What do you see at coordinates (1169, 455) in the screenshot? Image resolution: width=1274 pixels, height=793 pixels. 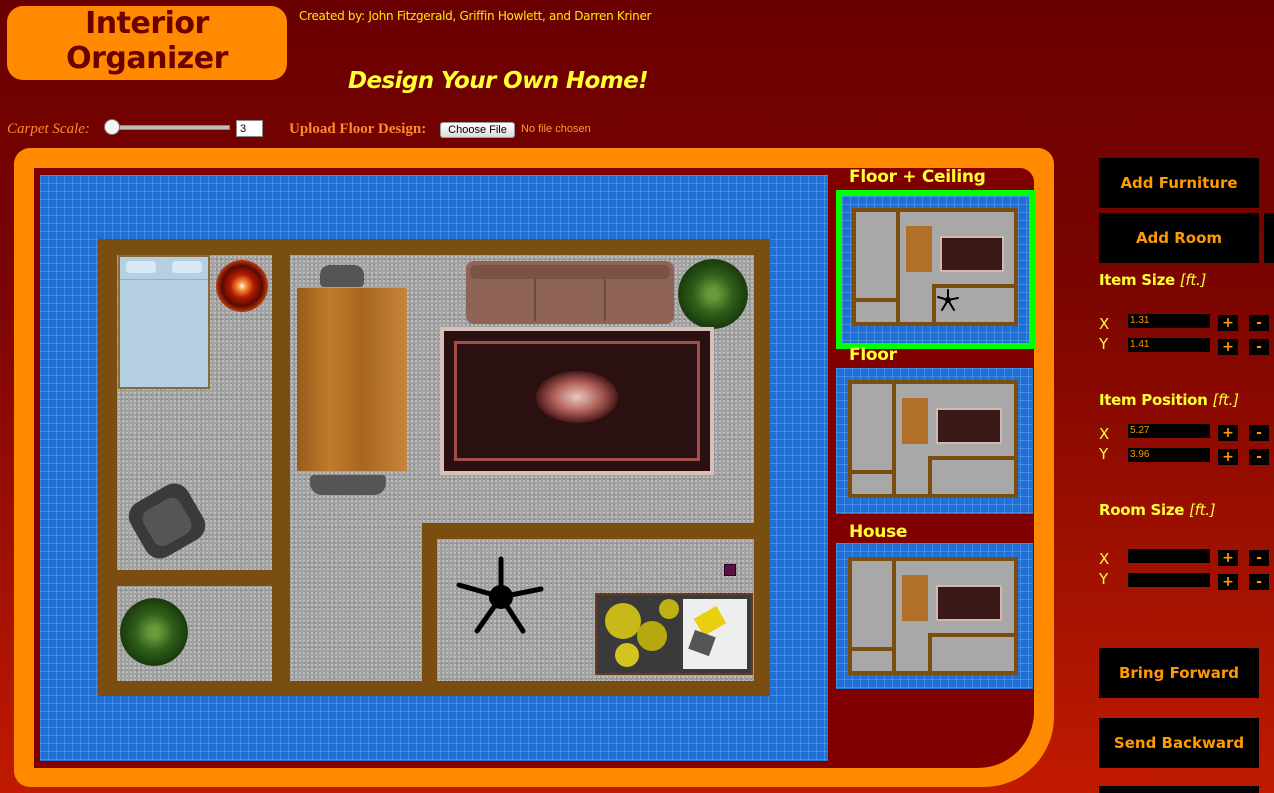 I see `item-position-y-input: 3.96` at bounding box center [1169, 455].